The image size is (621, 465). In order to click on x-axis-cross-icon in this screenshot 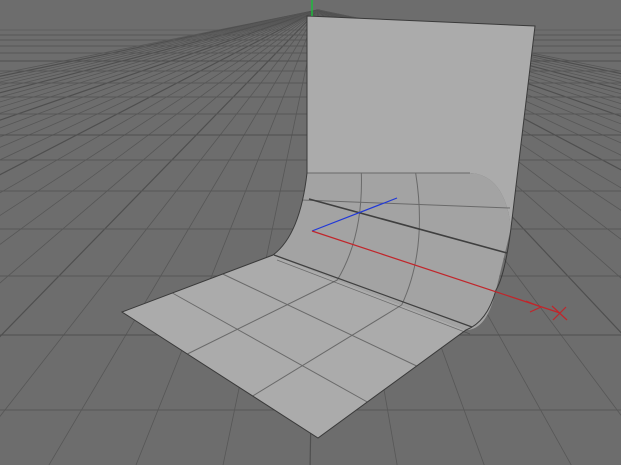, I will do `click(559, 313)`.